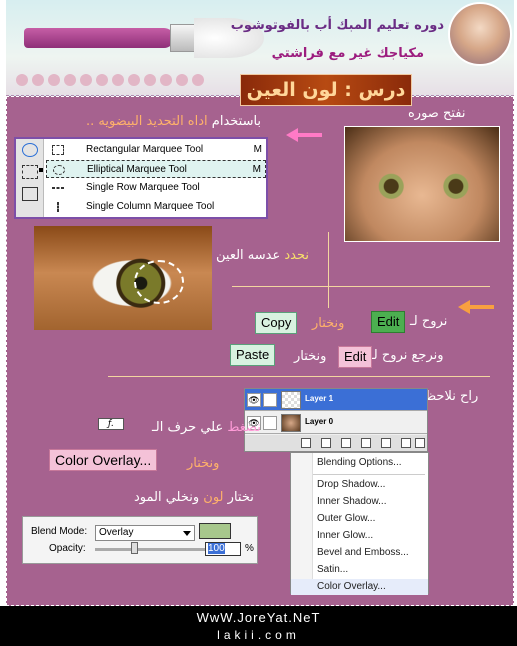 Image resolution: width=517 pixels, height=646 pixels. I want to click on tool-item-label: Elliptical Marquee Tool, so click(137, 169).